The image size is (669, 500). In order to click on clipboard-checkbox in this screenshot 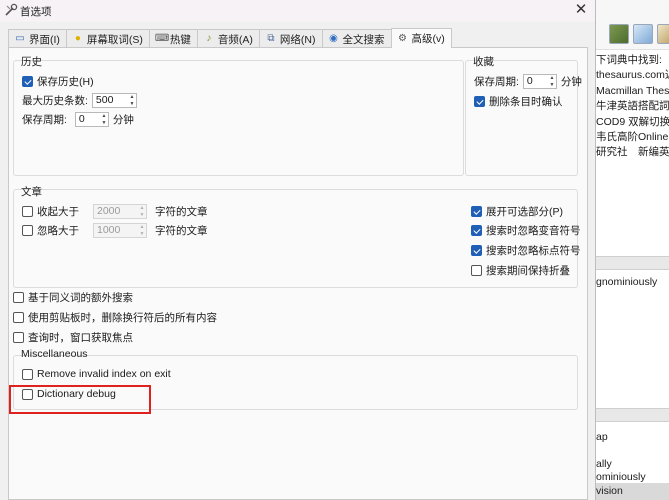, I will do `click(18, 317)`.